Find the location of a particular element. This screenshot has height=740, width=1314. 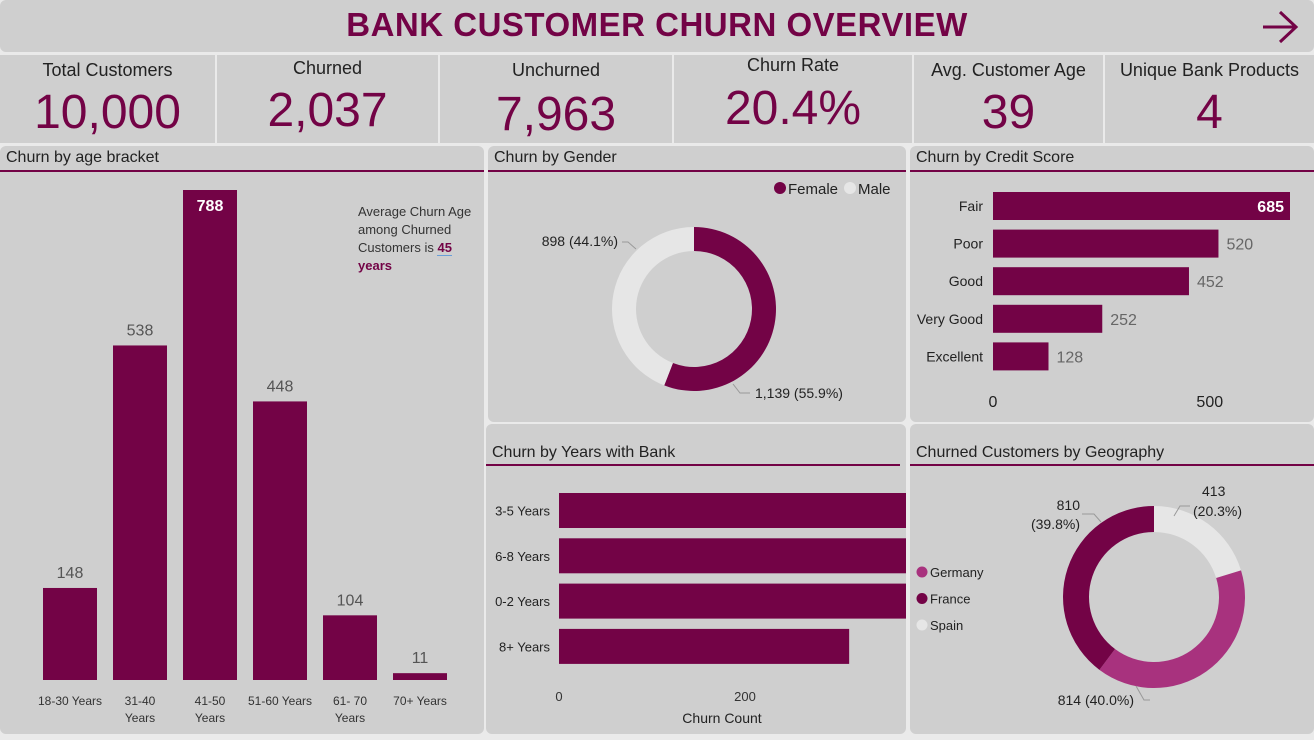

kpi-label: Churned is located at coordinates (327, 68).